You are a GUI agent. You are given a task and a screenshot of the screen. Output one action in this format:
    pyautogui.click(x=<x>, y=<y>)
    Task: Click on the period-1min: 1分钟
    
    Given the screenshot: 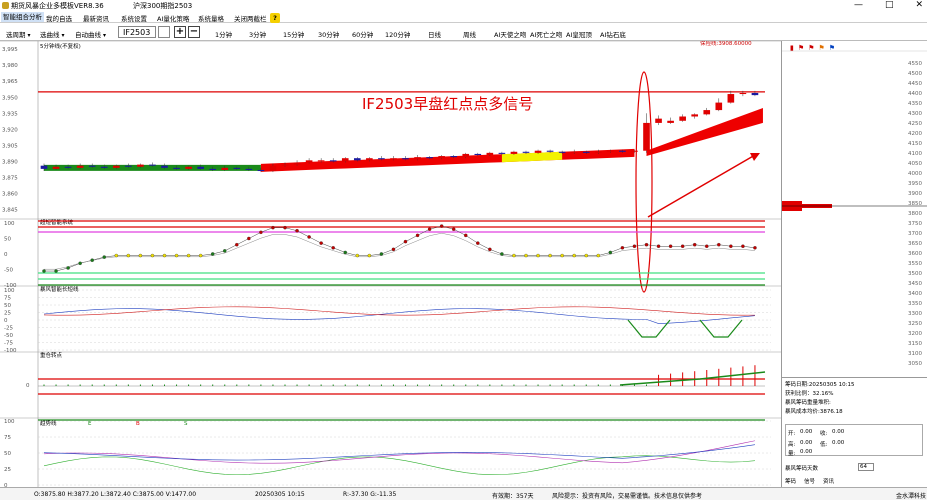 What is the action you would take?
    pyautogui.click(x=223, y=34)
    